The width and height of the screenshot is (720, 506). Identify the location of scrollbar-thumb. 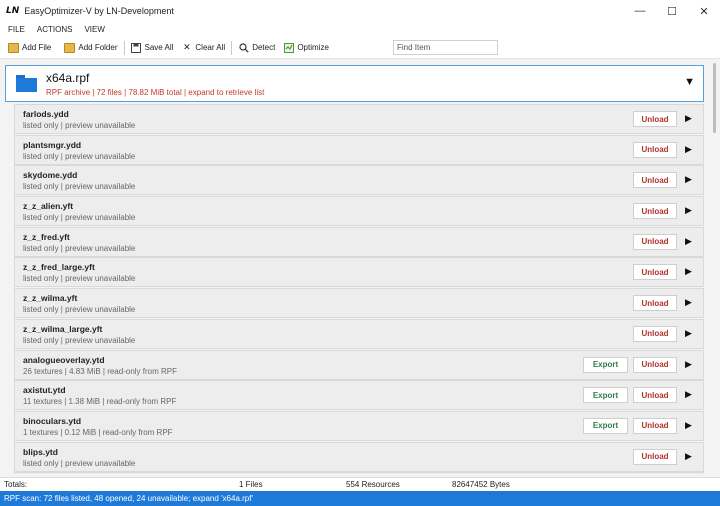
(714, 98).